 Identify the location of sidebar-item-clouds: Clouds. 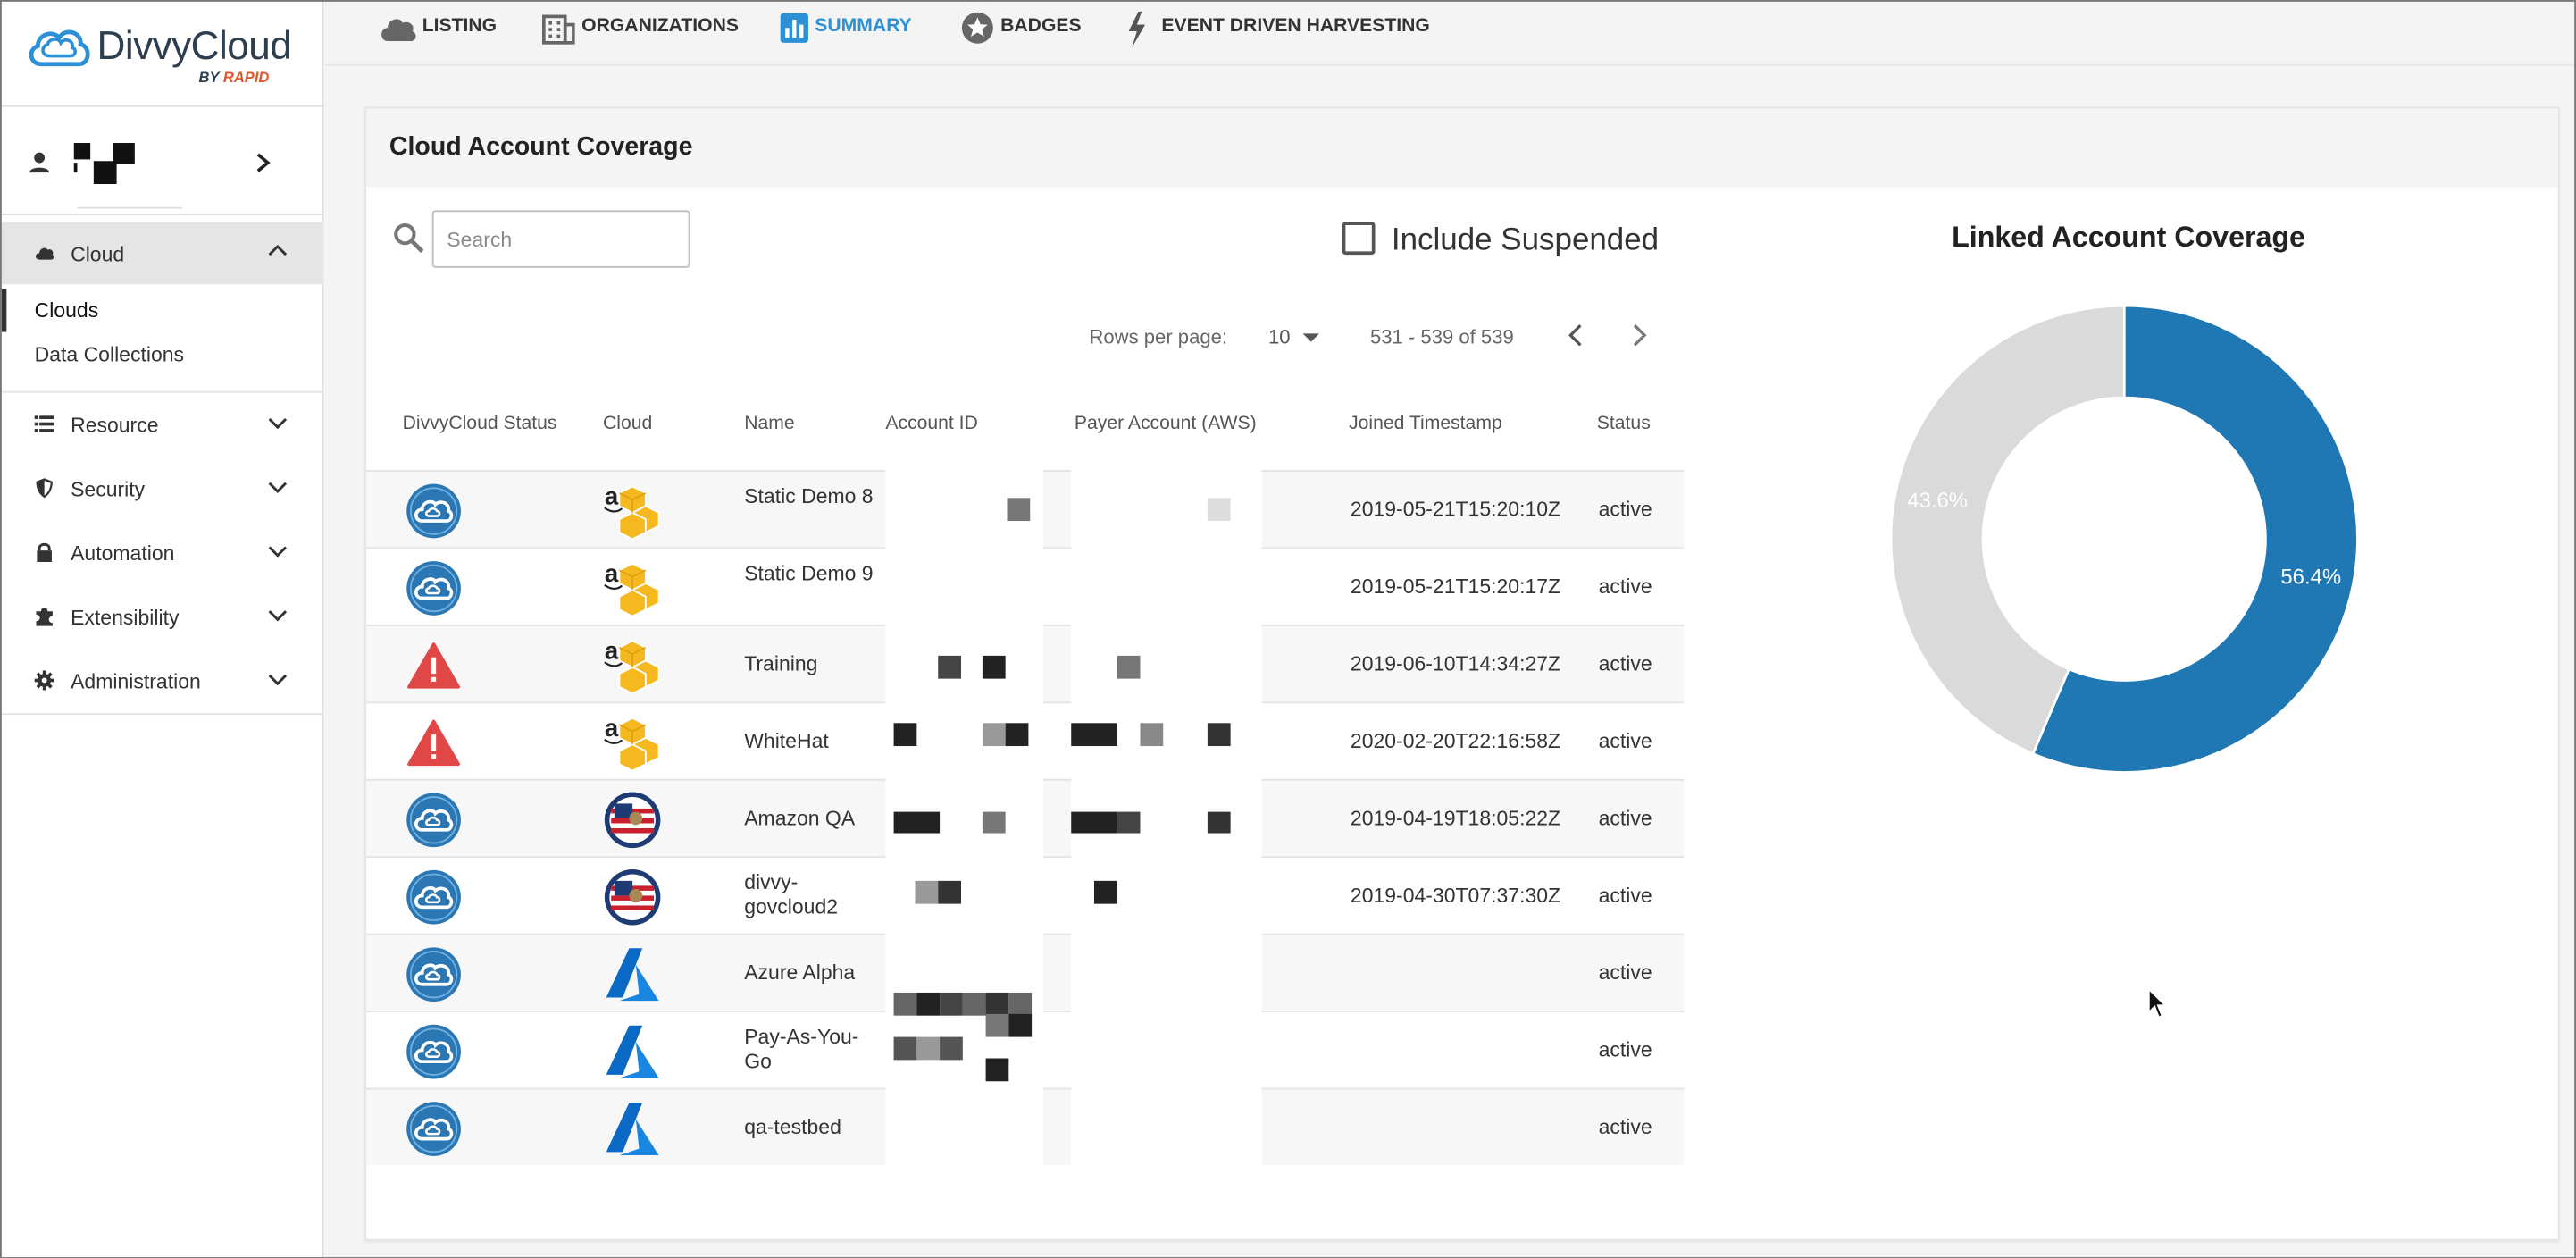
(163, 310).